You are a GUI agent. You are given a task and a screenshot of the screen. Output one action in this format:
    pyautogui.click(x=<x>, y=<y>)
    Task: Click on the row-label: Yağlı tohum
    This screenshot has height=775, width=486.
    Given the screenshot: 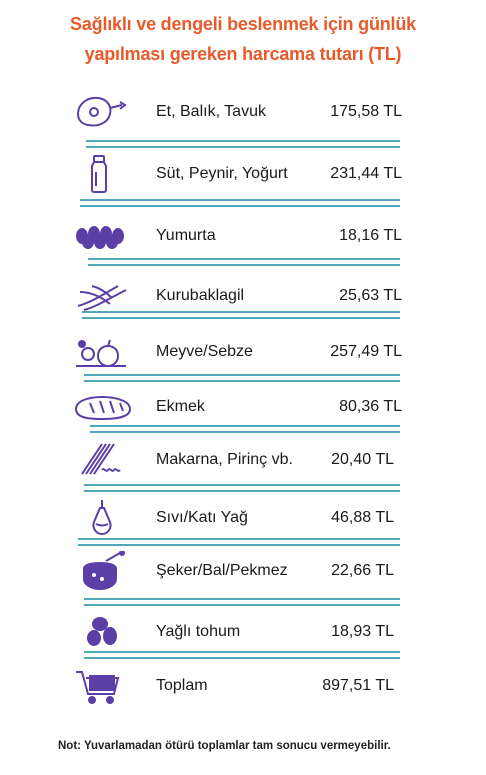 What is the action you would take?
    pyautogui.click(x=198, y=631)
    